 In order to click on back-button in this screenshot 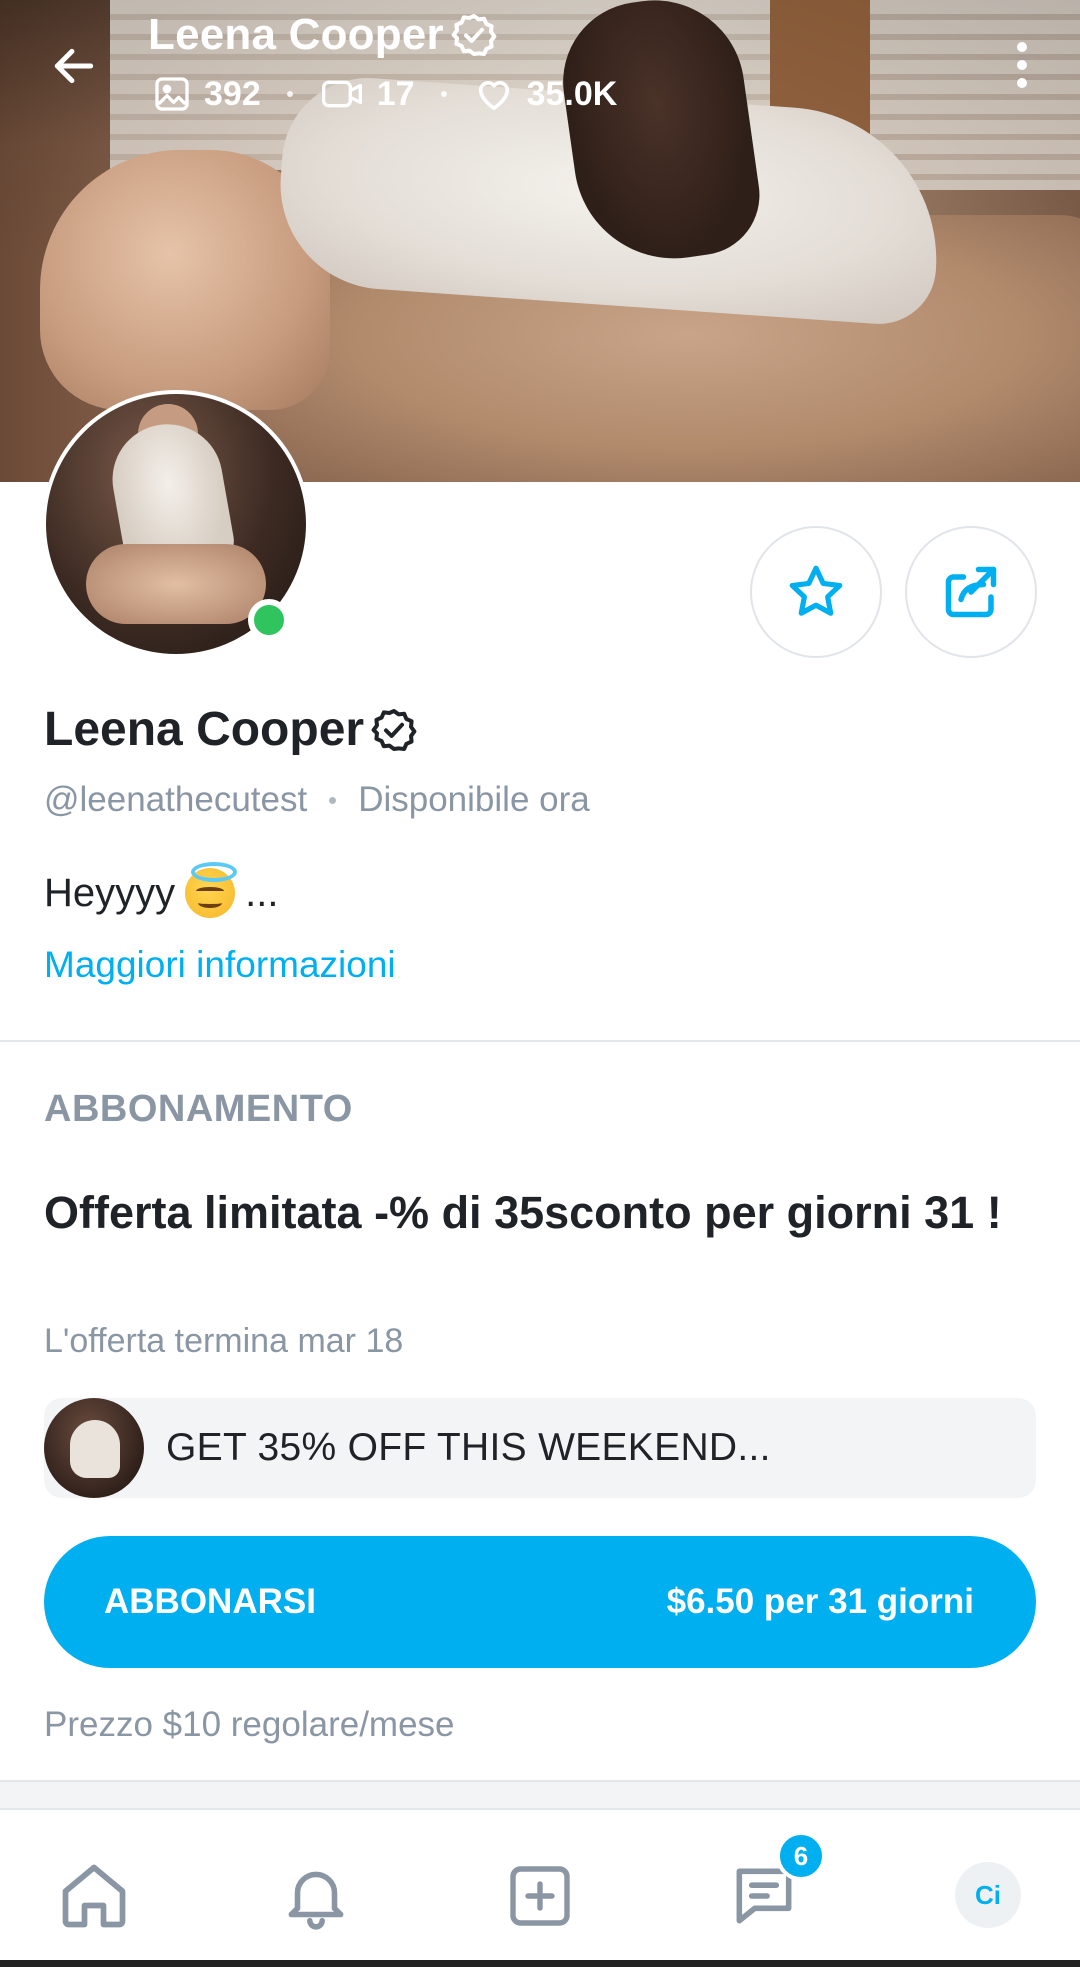, I will do `click(74, 66)`.